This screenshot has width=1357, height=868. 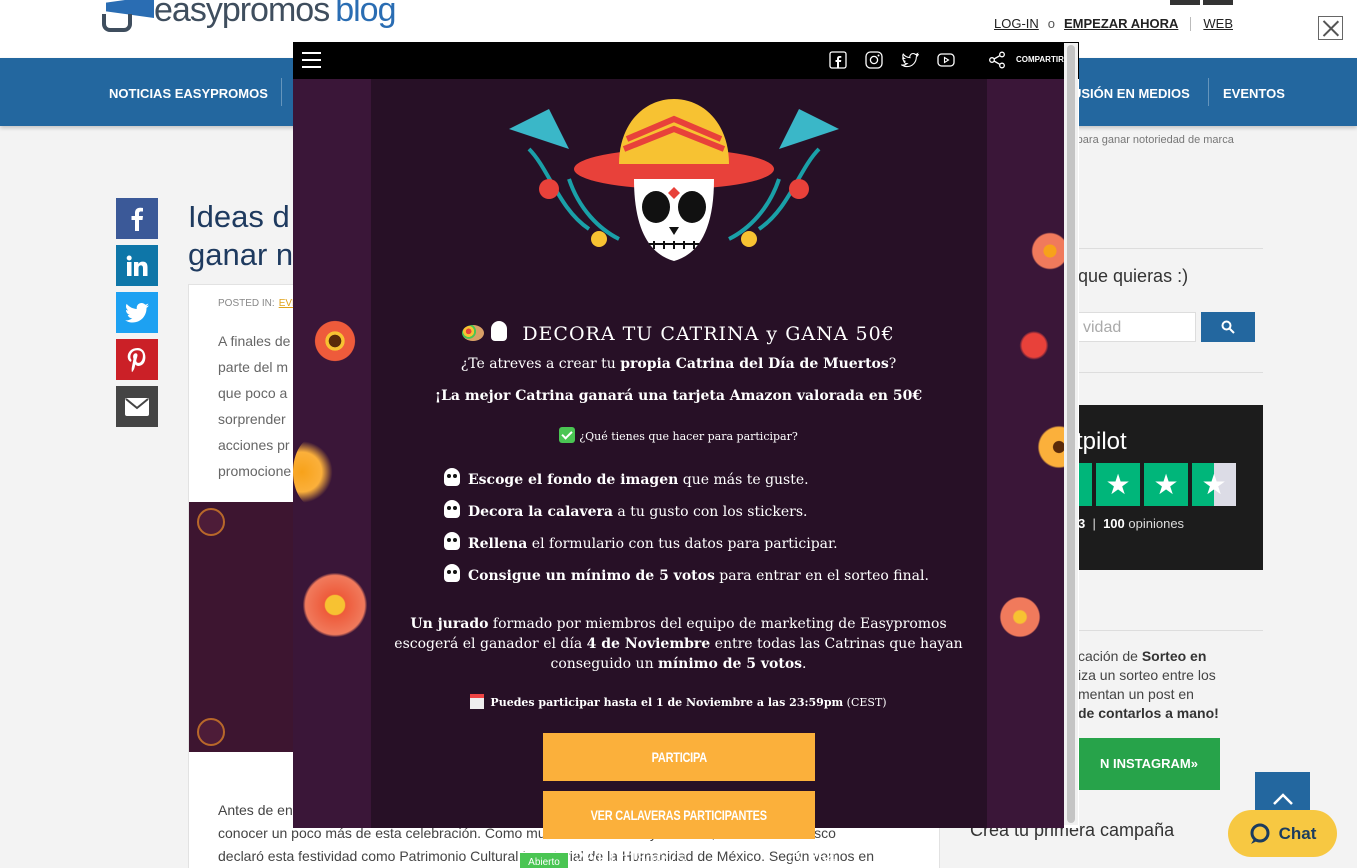 What do you see at coordinates (275, 14) in the screenshot?
I see `logo-text: easypromos blog` at bounding box center [275, 14].